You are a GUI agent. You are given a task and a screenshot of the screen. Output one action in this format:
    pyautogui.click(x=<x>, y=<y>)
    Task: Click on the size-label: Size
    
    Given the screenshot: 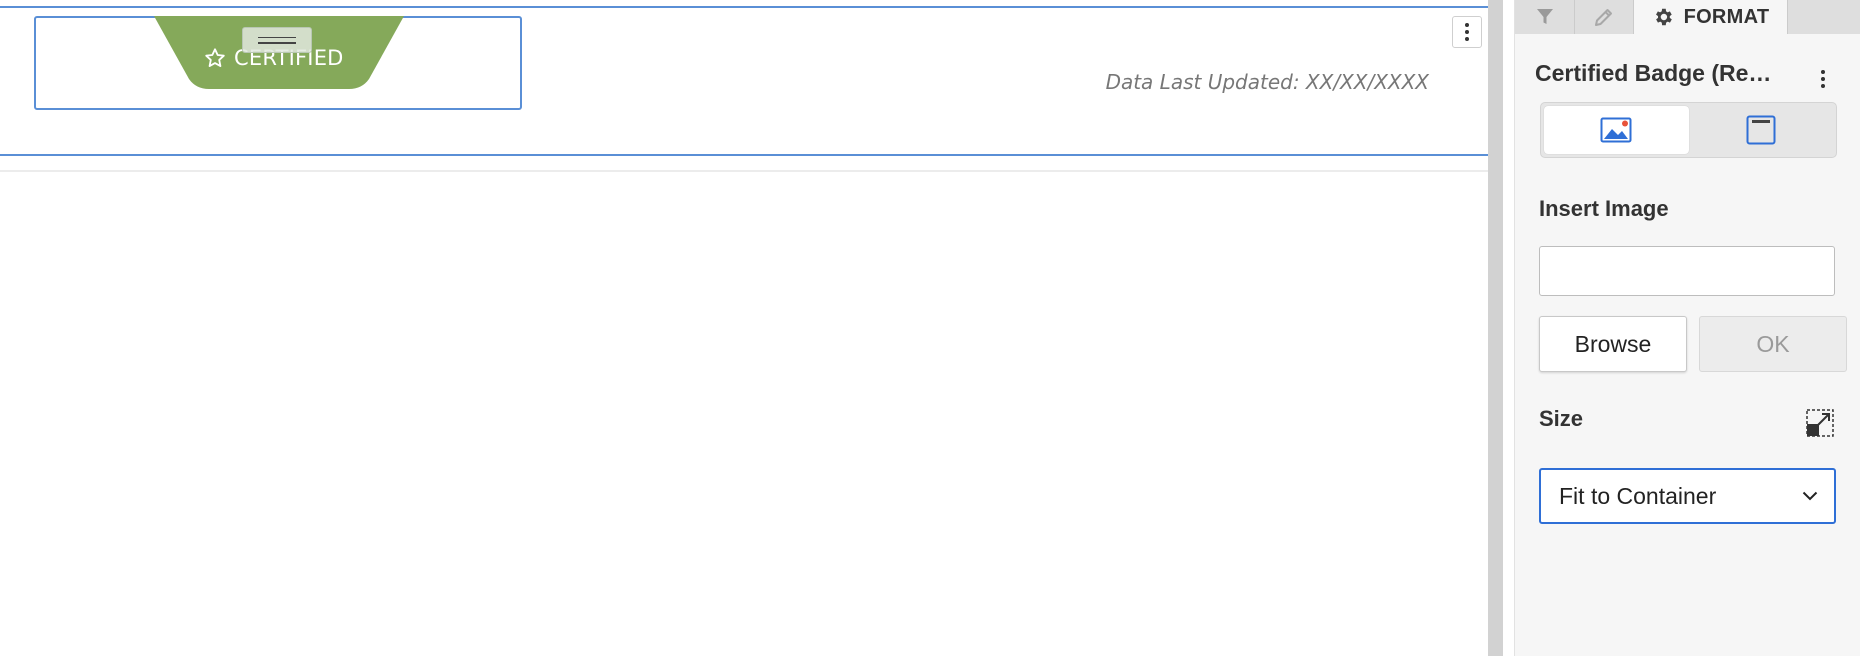 What is the action you would take?
    pyautogui.click(x=1561, y=418)
    